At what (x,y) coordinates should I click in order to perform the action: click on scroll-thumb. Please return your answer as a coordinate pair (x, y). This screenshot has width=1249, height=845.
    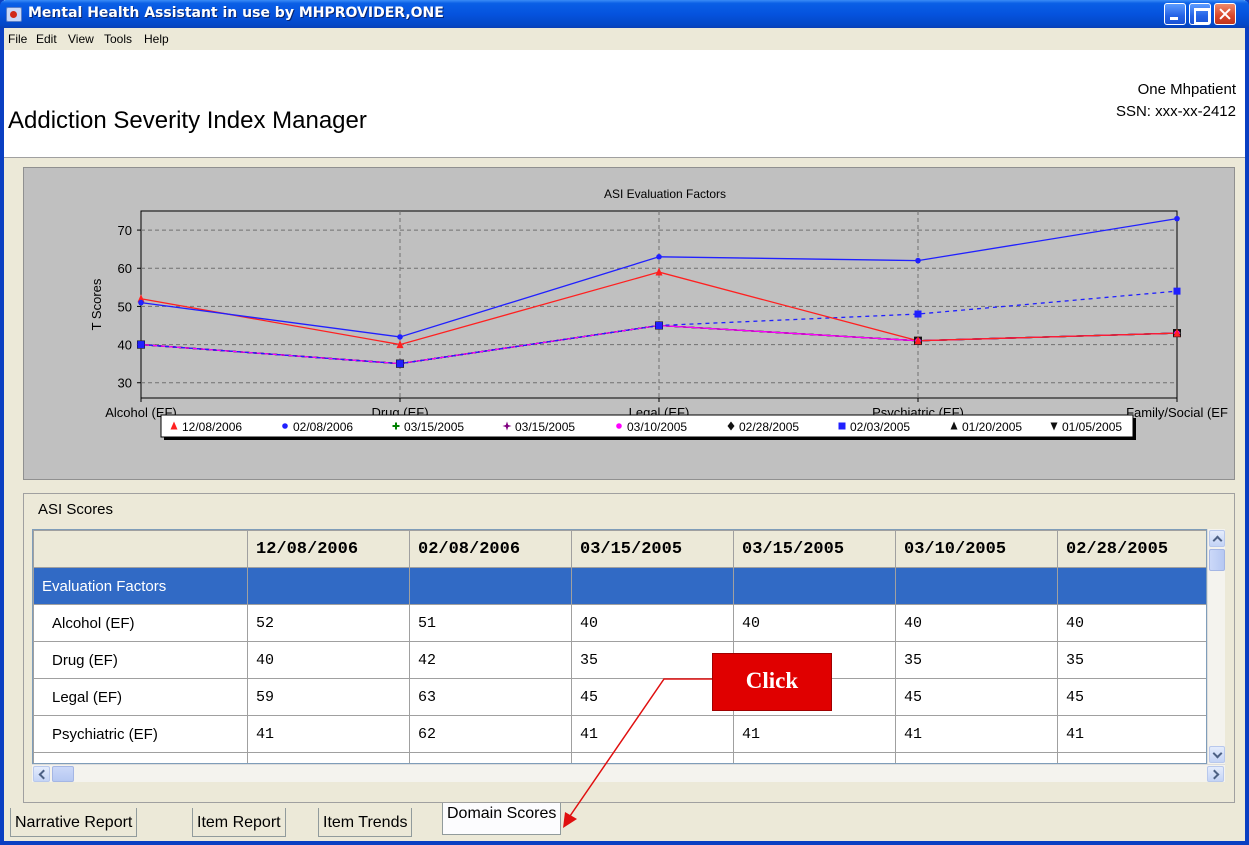
    Looking at the image, I should click on (1217, 560).